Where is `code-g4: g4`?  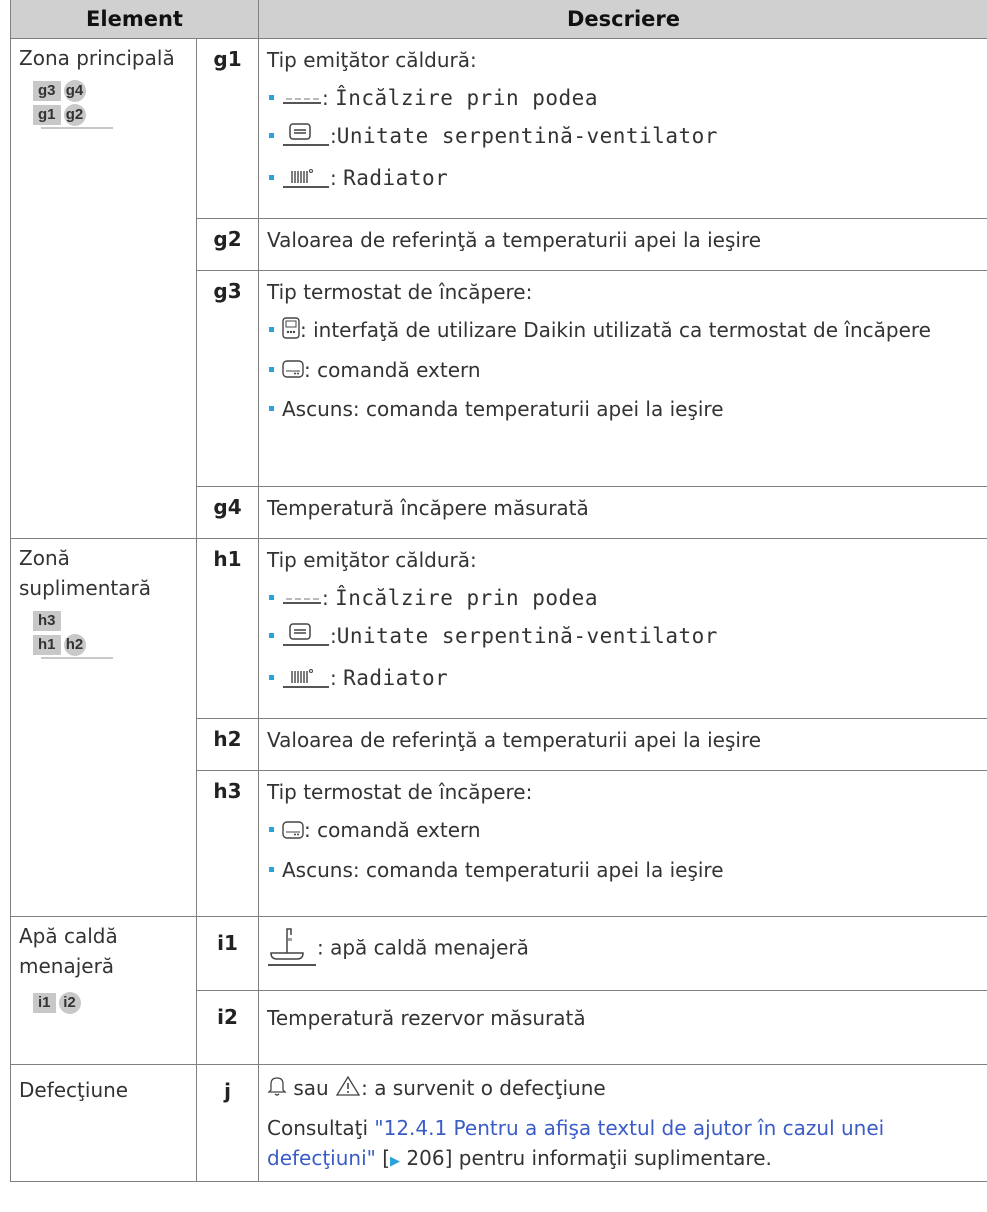 code-g4: g4 is located at coordinates (227, 512).